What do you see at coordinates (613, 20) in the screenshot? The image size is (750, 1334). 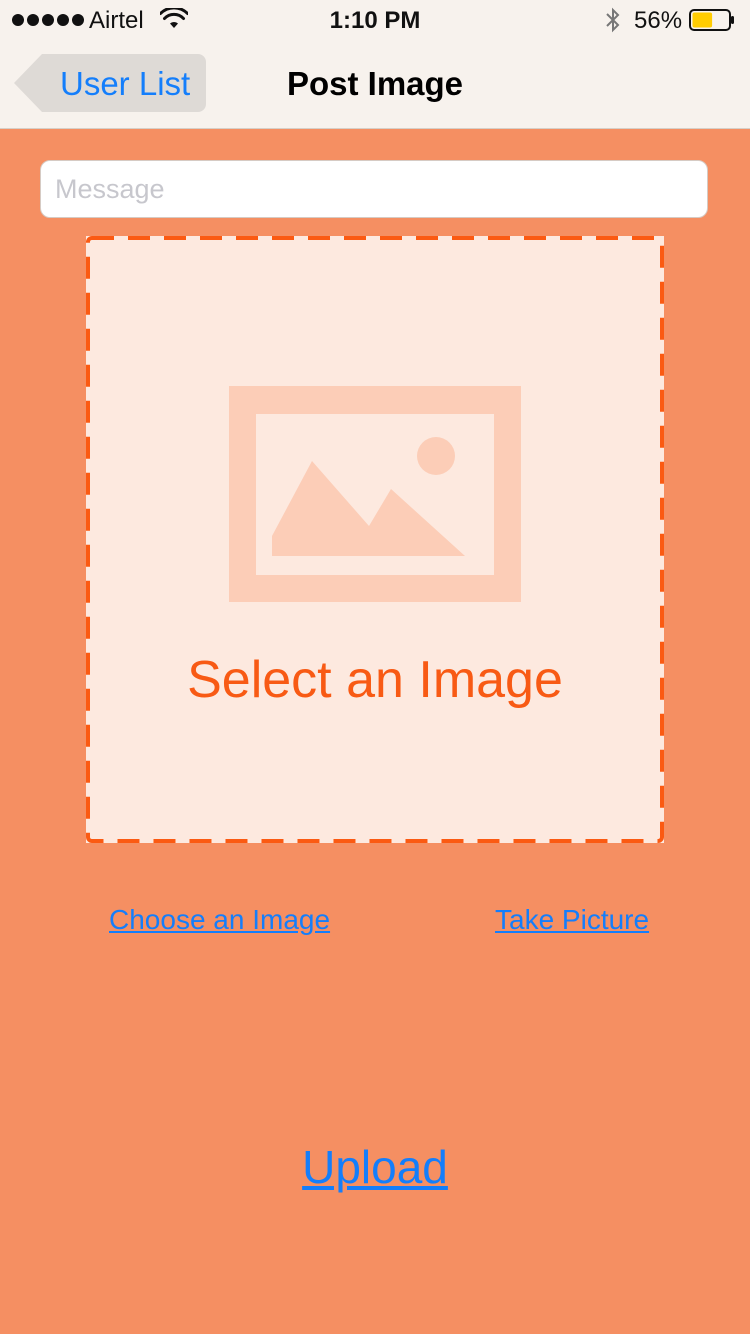 I see `bluetooth-icon` at bounding box center [613, 20].